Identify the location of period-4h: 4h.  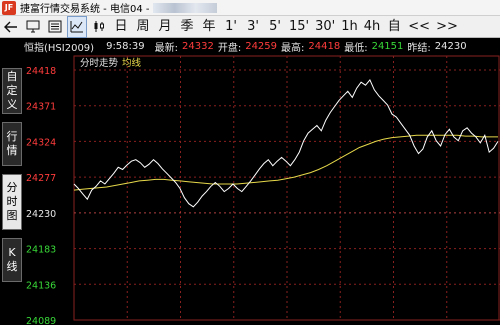
(372, 27).